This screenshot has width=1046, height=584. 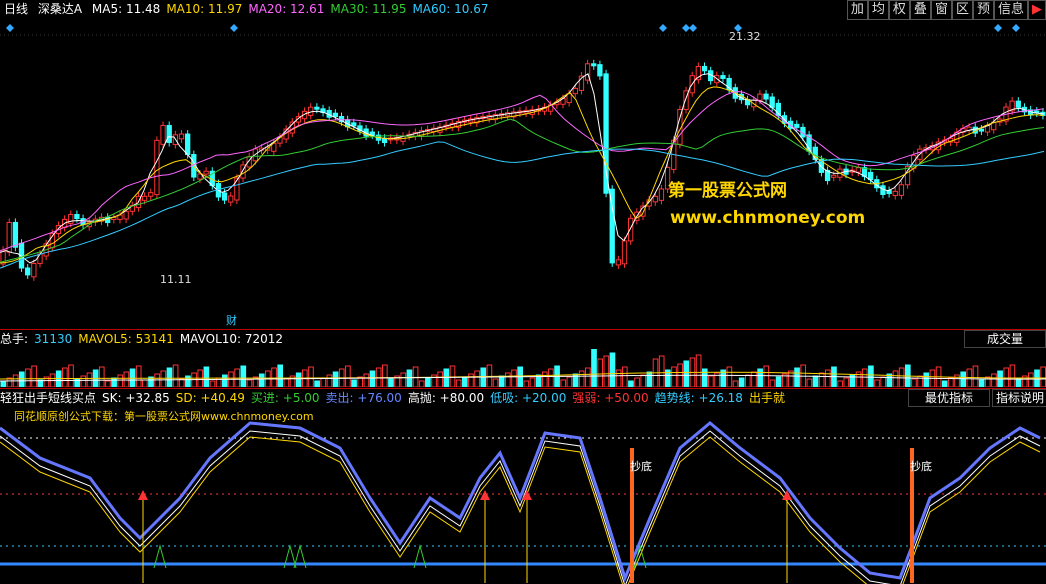 What do you see at coordinates (1037, 10) in the screenshot?
I see `play-icon: ▶` at bounding box center [1037, 10].